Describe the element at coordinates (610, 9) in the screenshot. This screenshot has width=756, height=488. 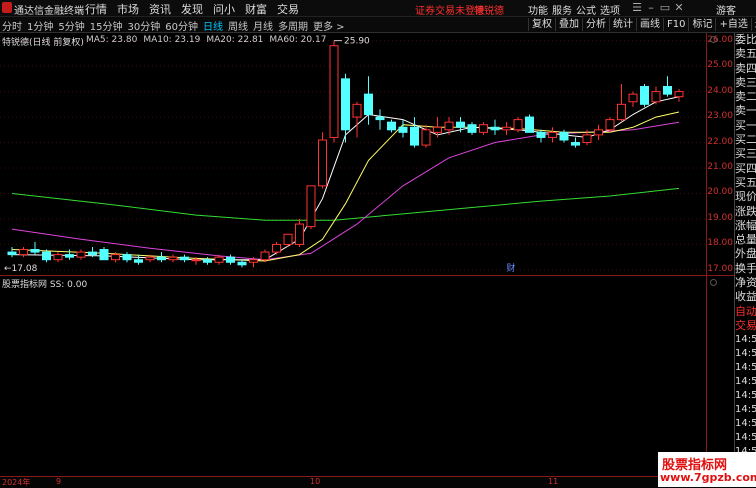
I see `menu-options: 选项` at that location.